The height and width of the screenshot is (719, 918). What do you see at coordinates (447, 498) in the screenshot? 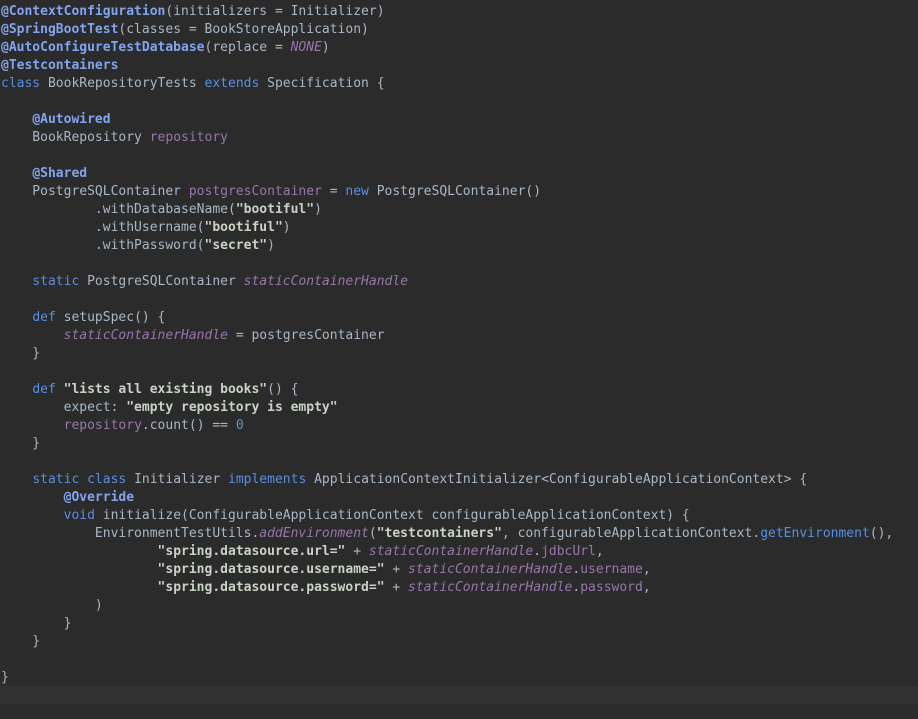
I see `code-line: @Override` at bounding box center [447, 498].